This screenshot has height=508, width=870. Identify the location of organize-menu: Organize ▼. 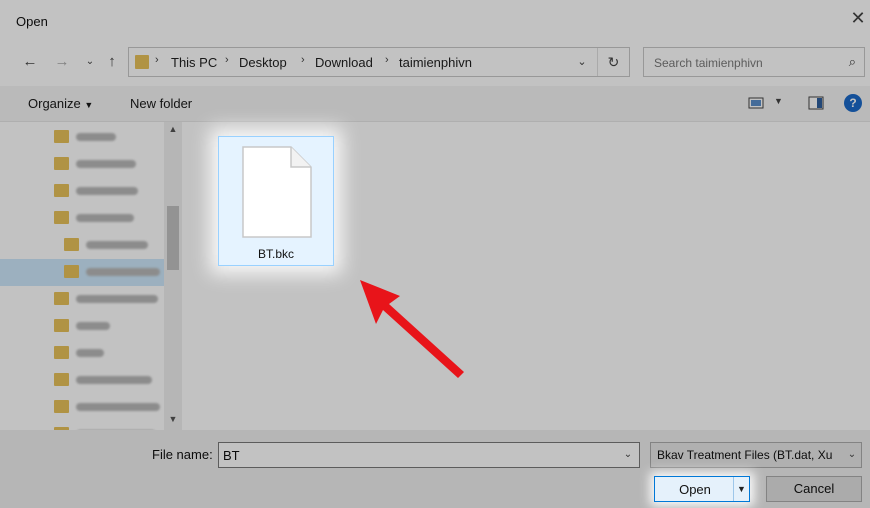
(60, 103).